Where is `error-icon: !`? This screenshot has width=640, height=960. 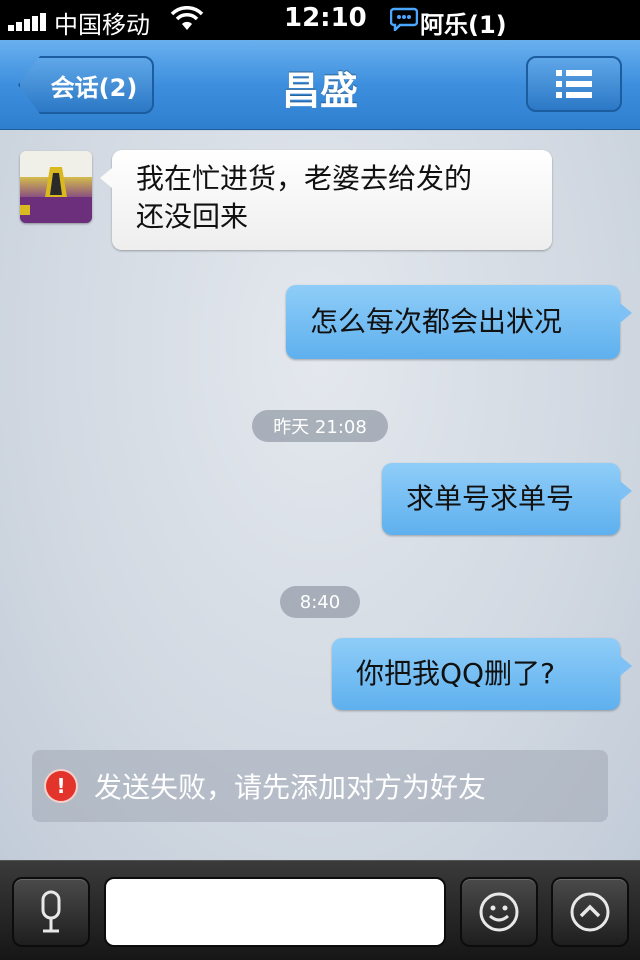
error-icon: ! is located at coordinates (61, 786).